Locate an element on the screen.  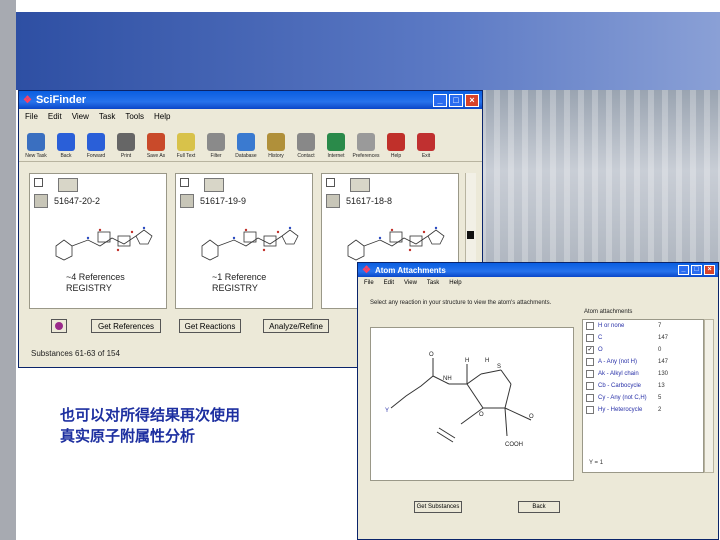
back-arrow-icon is located at coordinates (66, 142).